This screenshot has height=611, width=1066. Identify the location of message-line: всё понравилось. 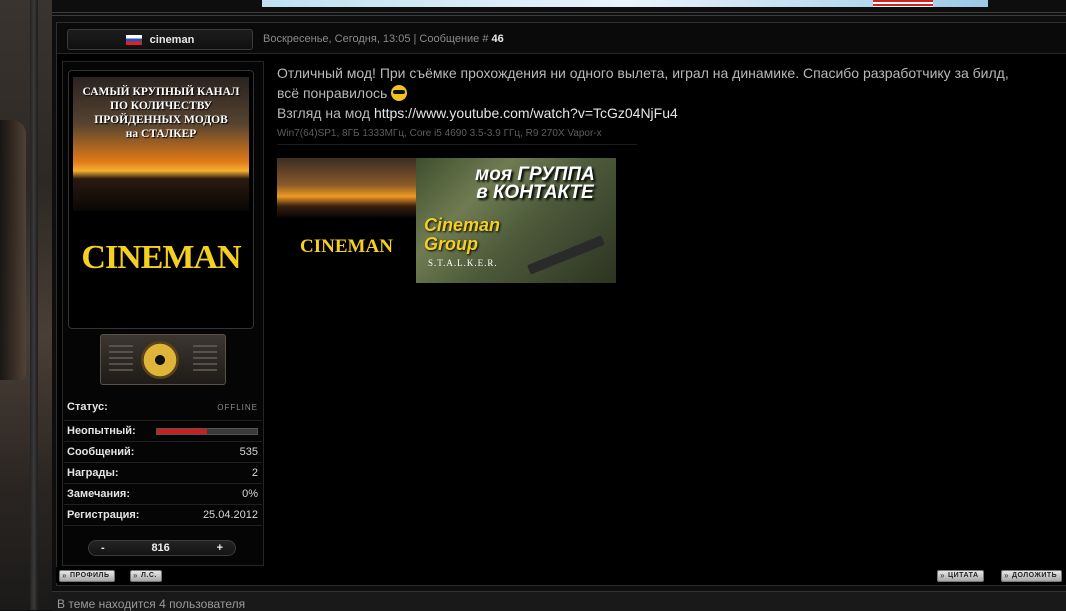
(671, 93).